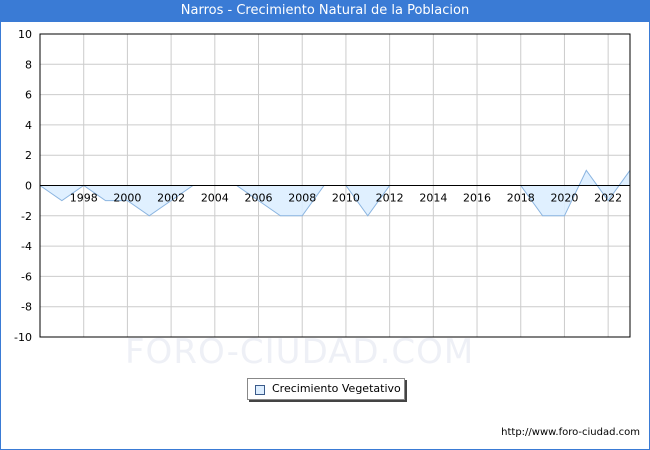 The height and width of the screenshot is (450, 650). Describe the element at coordinates (26, 307) in the screenshot. I see `y-tick-label: -8` at that location.